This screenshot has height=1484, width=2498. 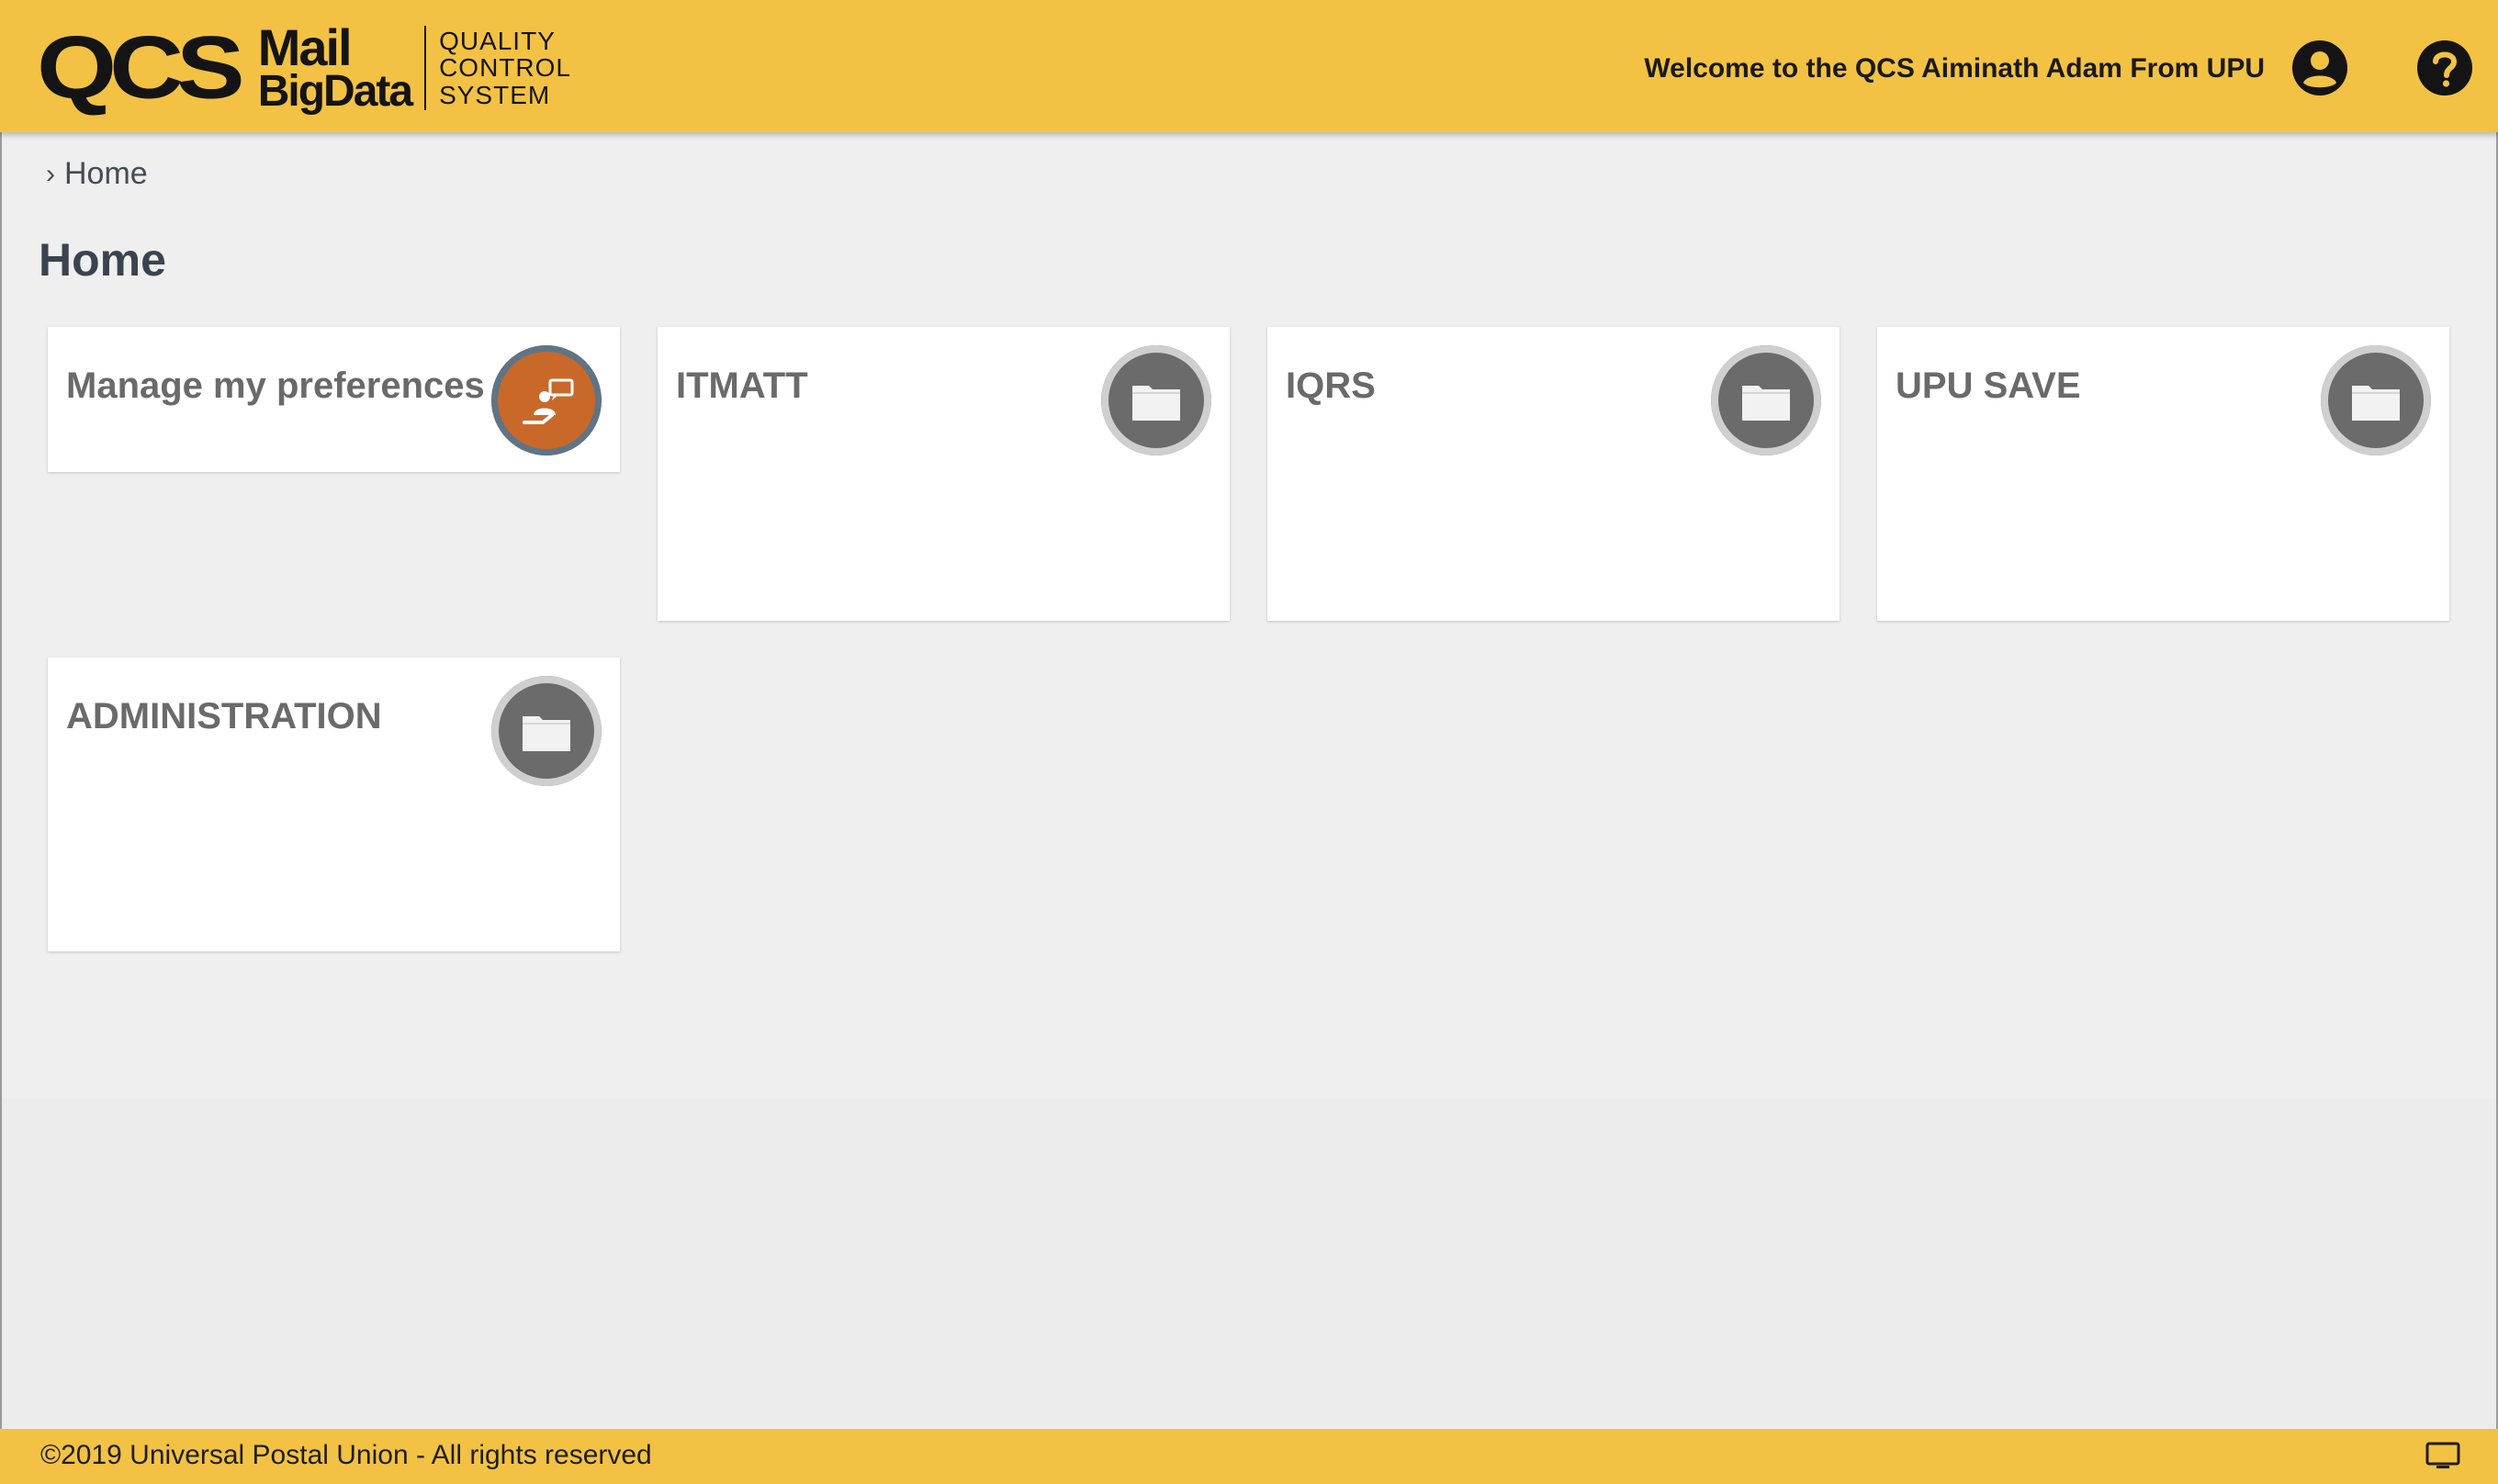 I want to click on logo-mail-text: Mail, so click(x=305, y=47).